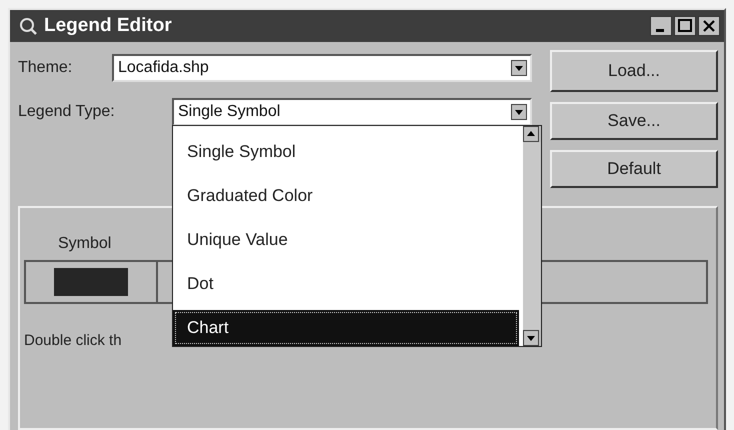 The height and width of the screenshot is (430, 734). What do you see at coordinates (531, 134) in the screenshot?
I see `scroll-up-button` at bounding box center [531, 134].